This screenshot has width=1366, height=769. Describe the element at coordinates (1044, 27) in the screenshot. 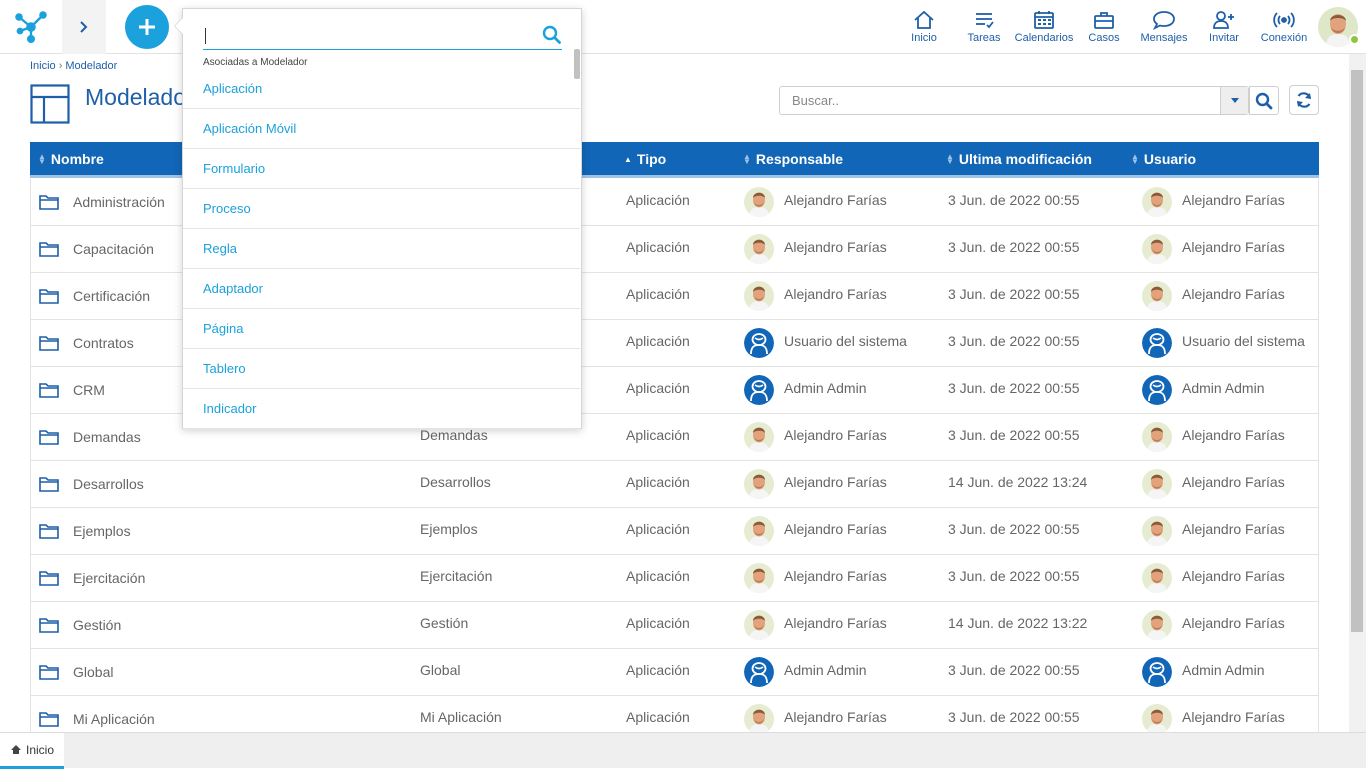

I see `nav-calendarios: Calendarios` at that location.